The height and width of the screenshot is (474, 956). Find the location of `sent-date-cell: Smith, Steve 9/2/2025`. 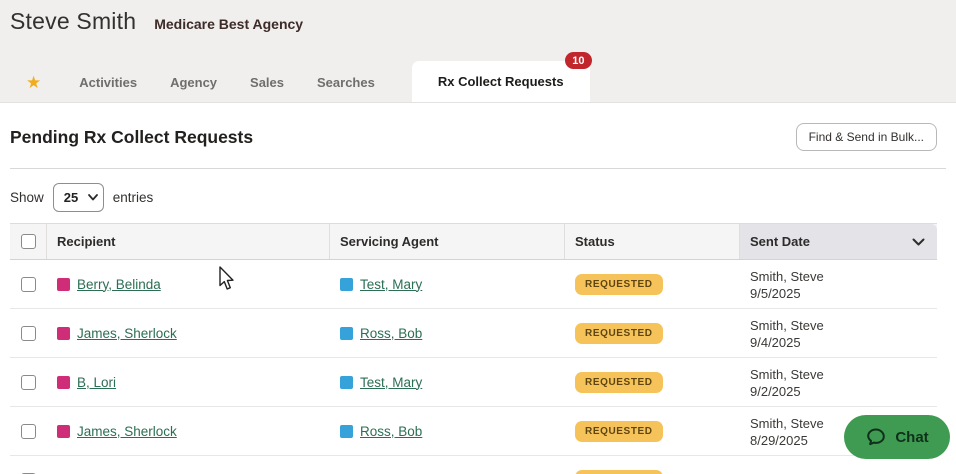

sent-date-cell: Smith, Steve 9/2/2025 is located at coordinates (838, 382).